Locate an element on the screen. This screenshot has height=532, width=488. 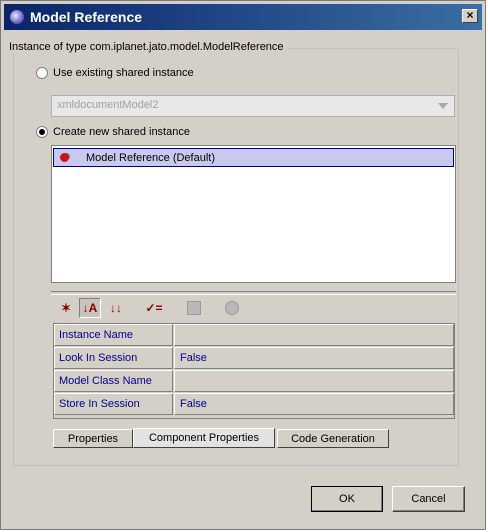
bean-icon is located at coordinates (64, 157).